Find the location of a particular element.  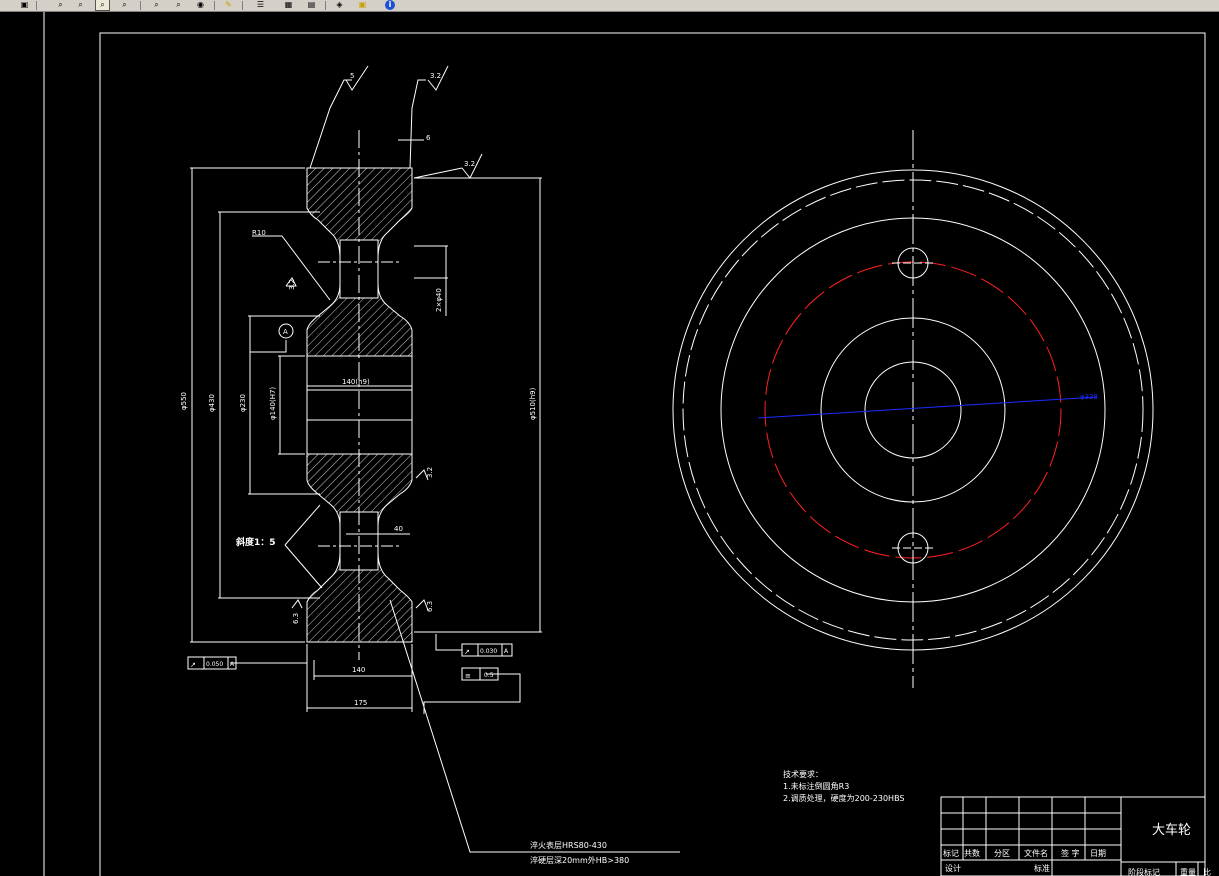

dim-text-230: φ230 is located at coordinates (243, 403).